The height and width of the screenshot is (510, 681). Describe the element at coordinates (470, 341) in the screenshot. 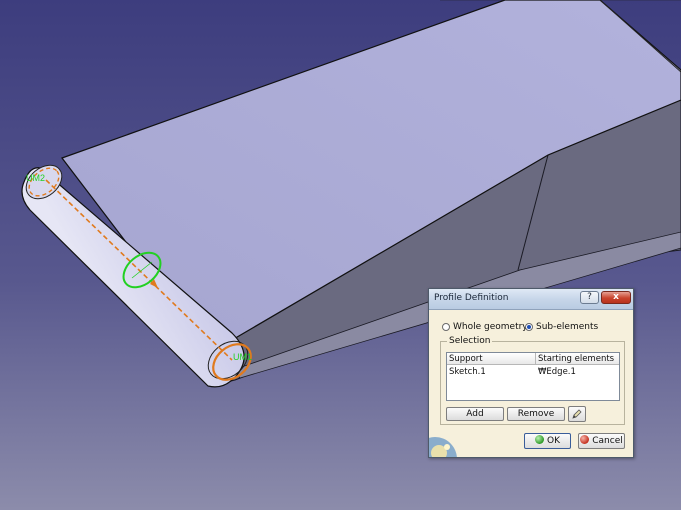

I see `selection-group-label: Selection` at that location.